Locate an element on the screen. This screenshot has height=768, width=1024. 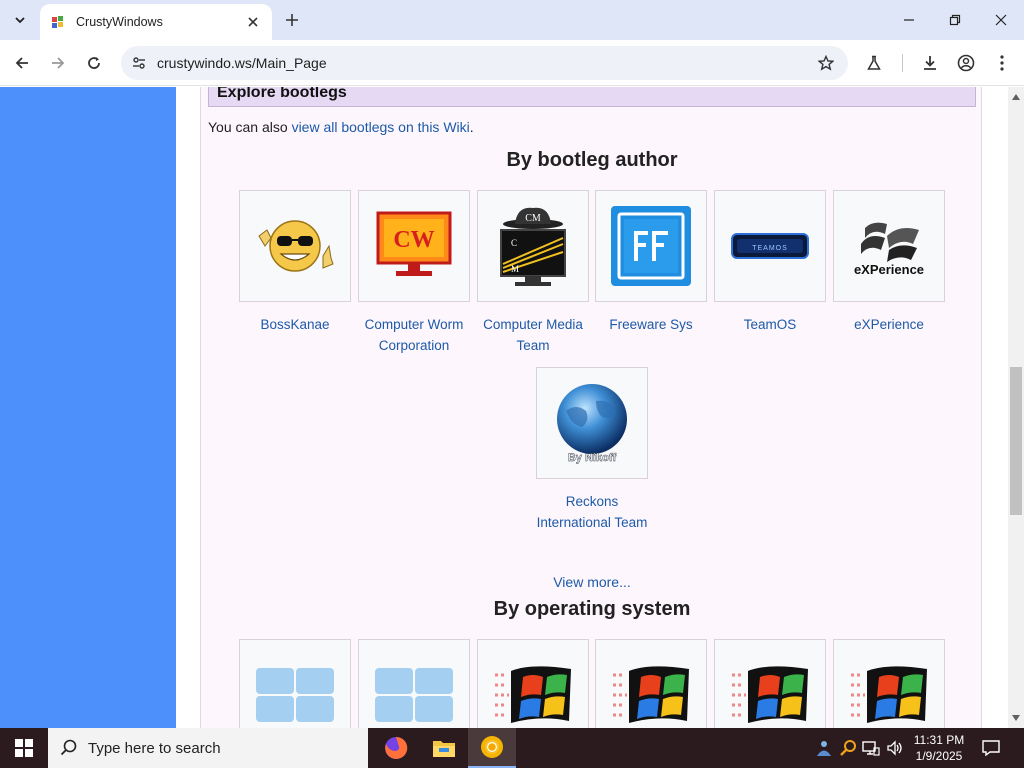
svg-text: CW is located at coordinates (413, 240).